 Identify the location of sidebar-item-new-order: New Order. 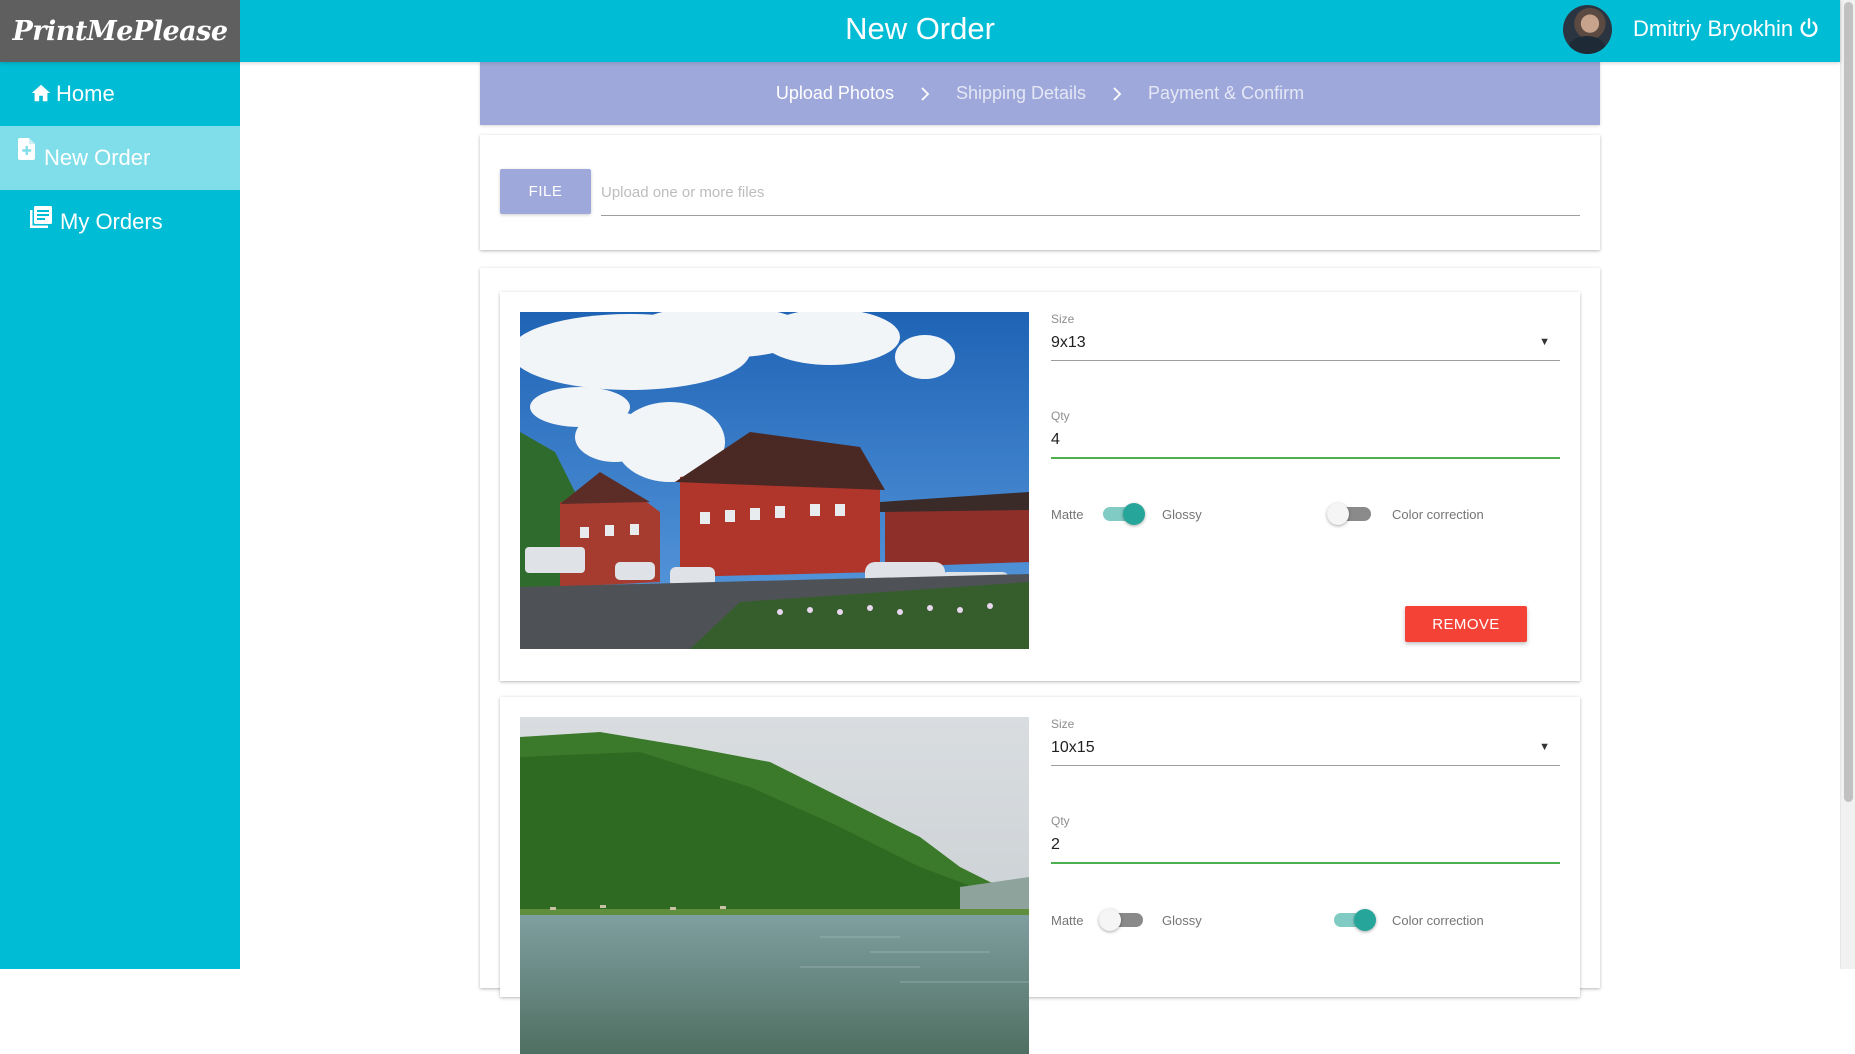
(120, 158).